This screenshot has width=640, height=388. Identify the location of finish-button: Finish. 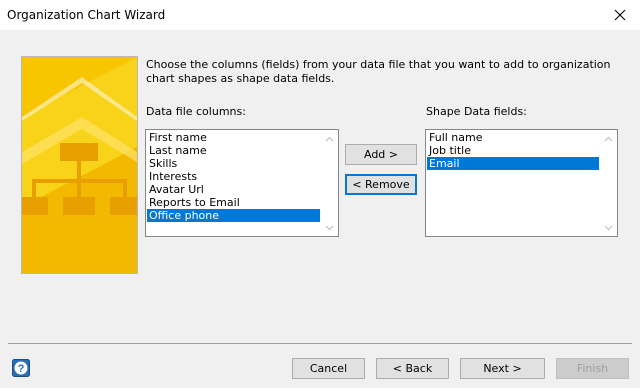
(592, 368).